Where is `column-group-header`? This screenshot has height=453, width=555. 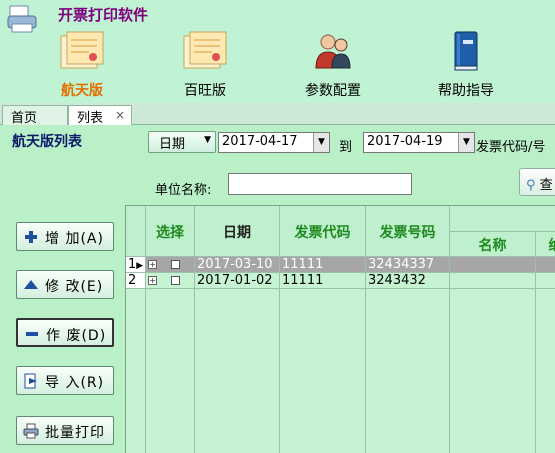
column-group-header is located at coordinates (502, 219).